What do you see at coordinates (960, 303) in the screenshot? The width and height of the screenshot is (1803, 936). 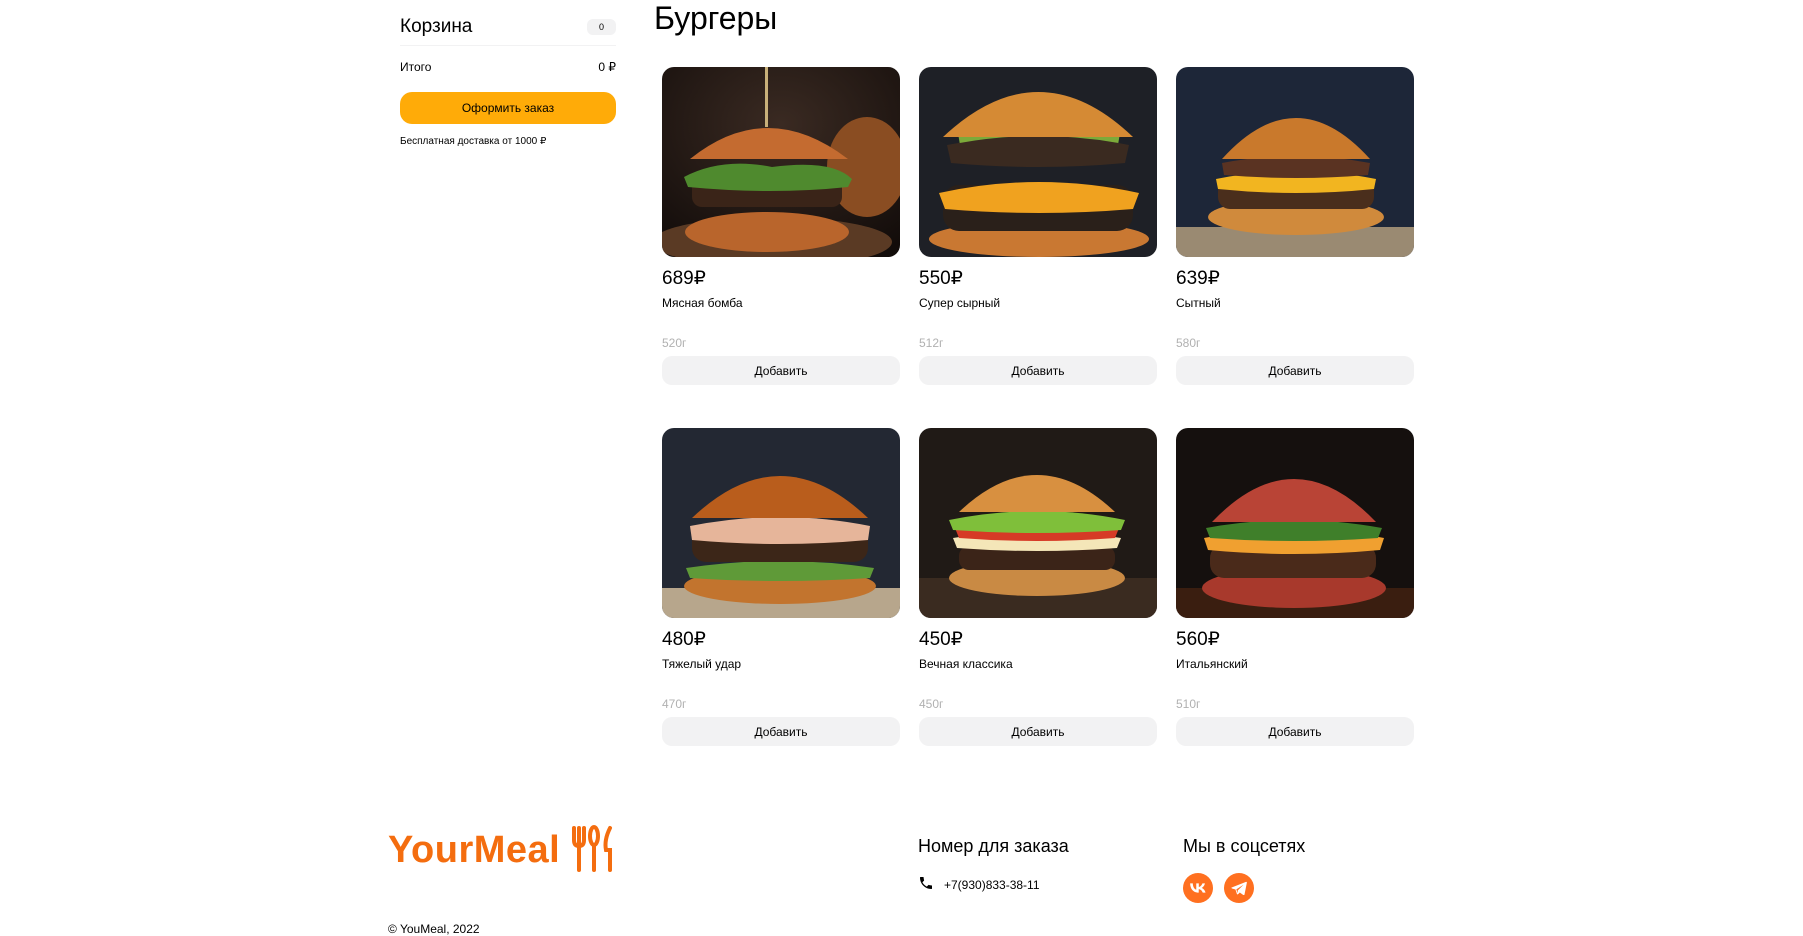 I see `product-name: Супер сырный` at bounding box center [960, 303].